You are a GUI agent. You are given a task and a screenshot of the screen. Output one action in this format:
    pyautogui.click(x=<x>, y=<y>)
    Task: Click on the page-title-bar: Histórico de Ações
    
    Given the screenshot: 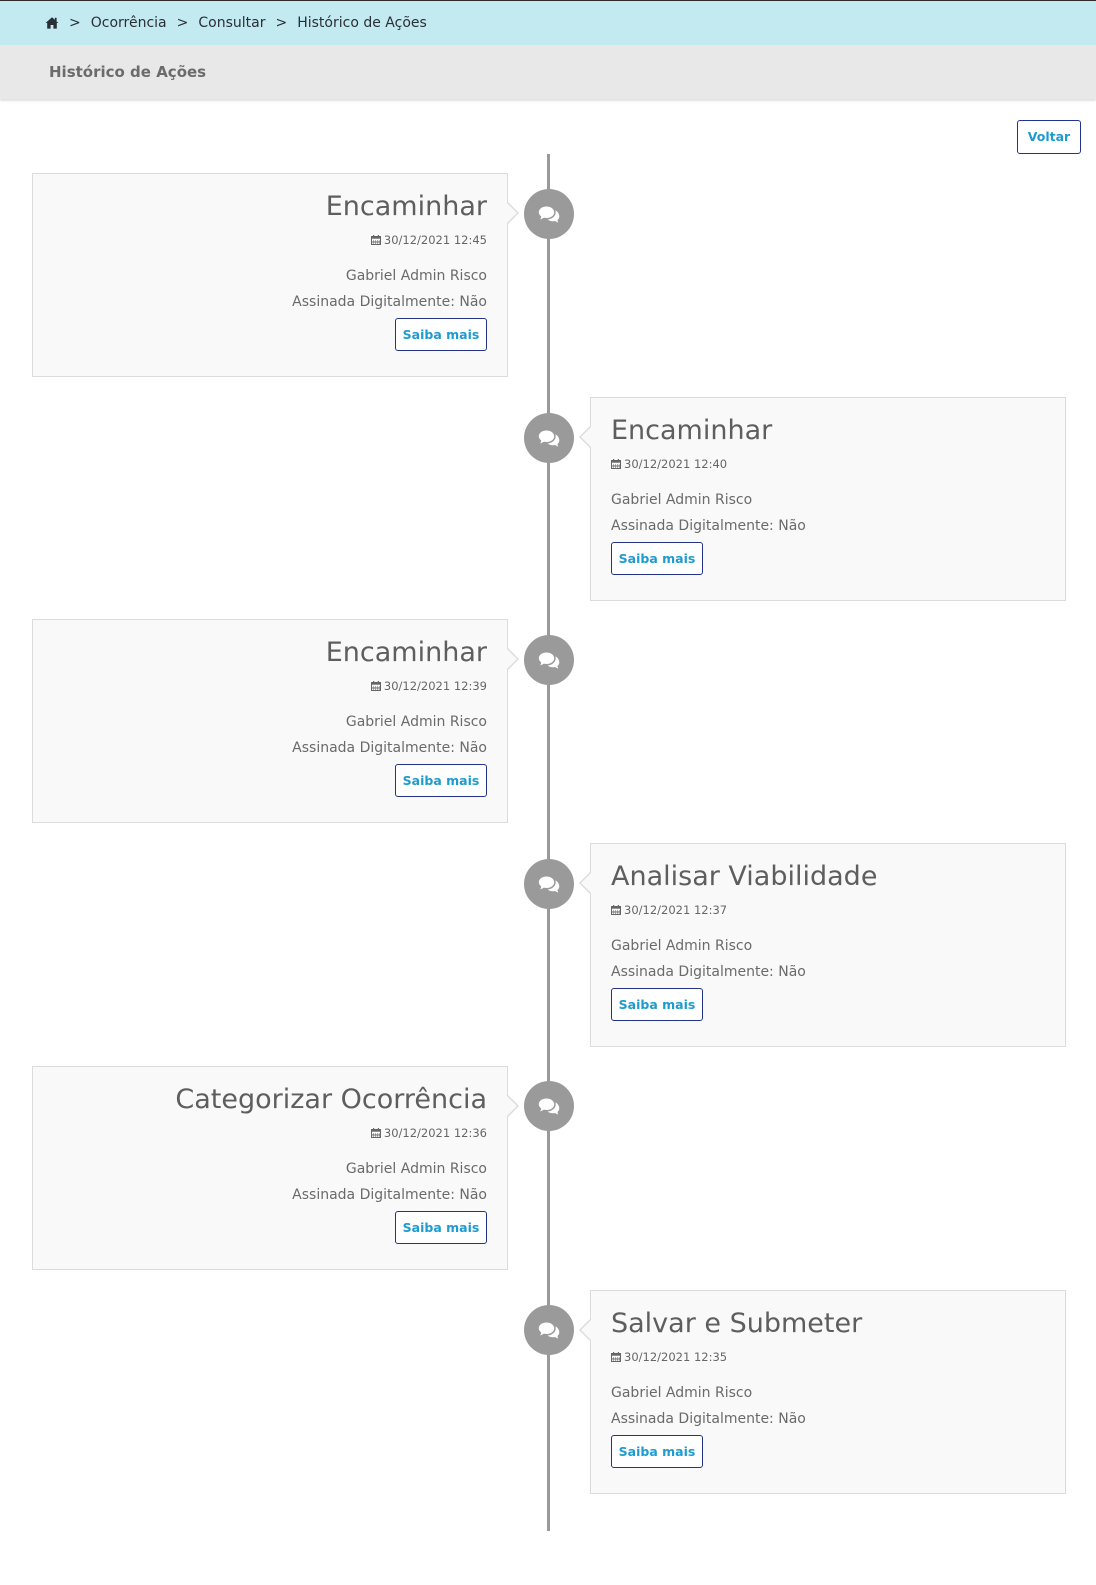 What is the action you would take?
    pyautogui.click(x=548, y=72)
    